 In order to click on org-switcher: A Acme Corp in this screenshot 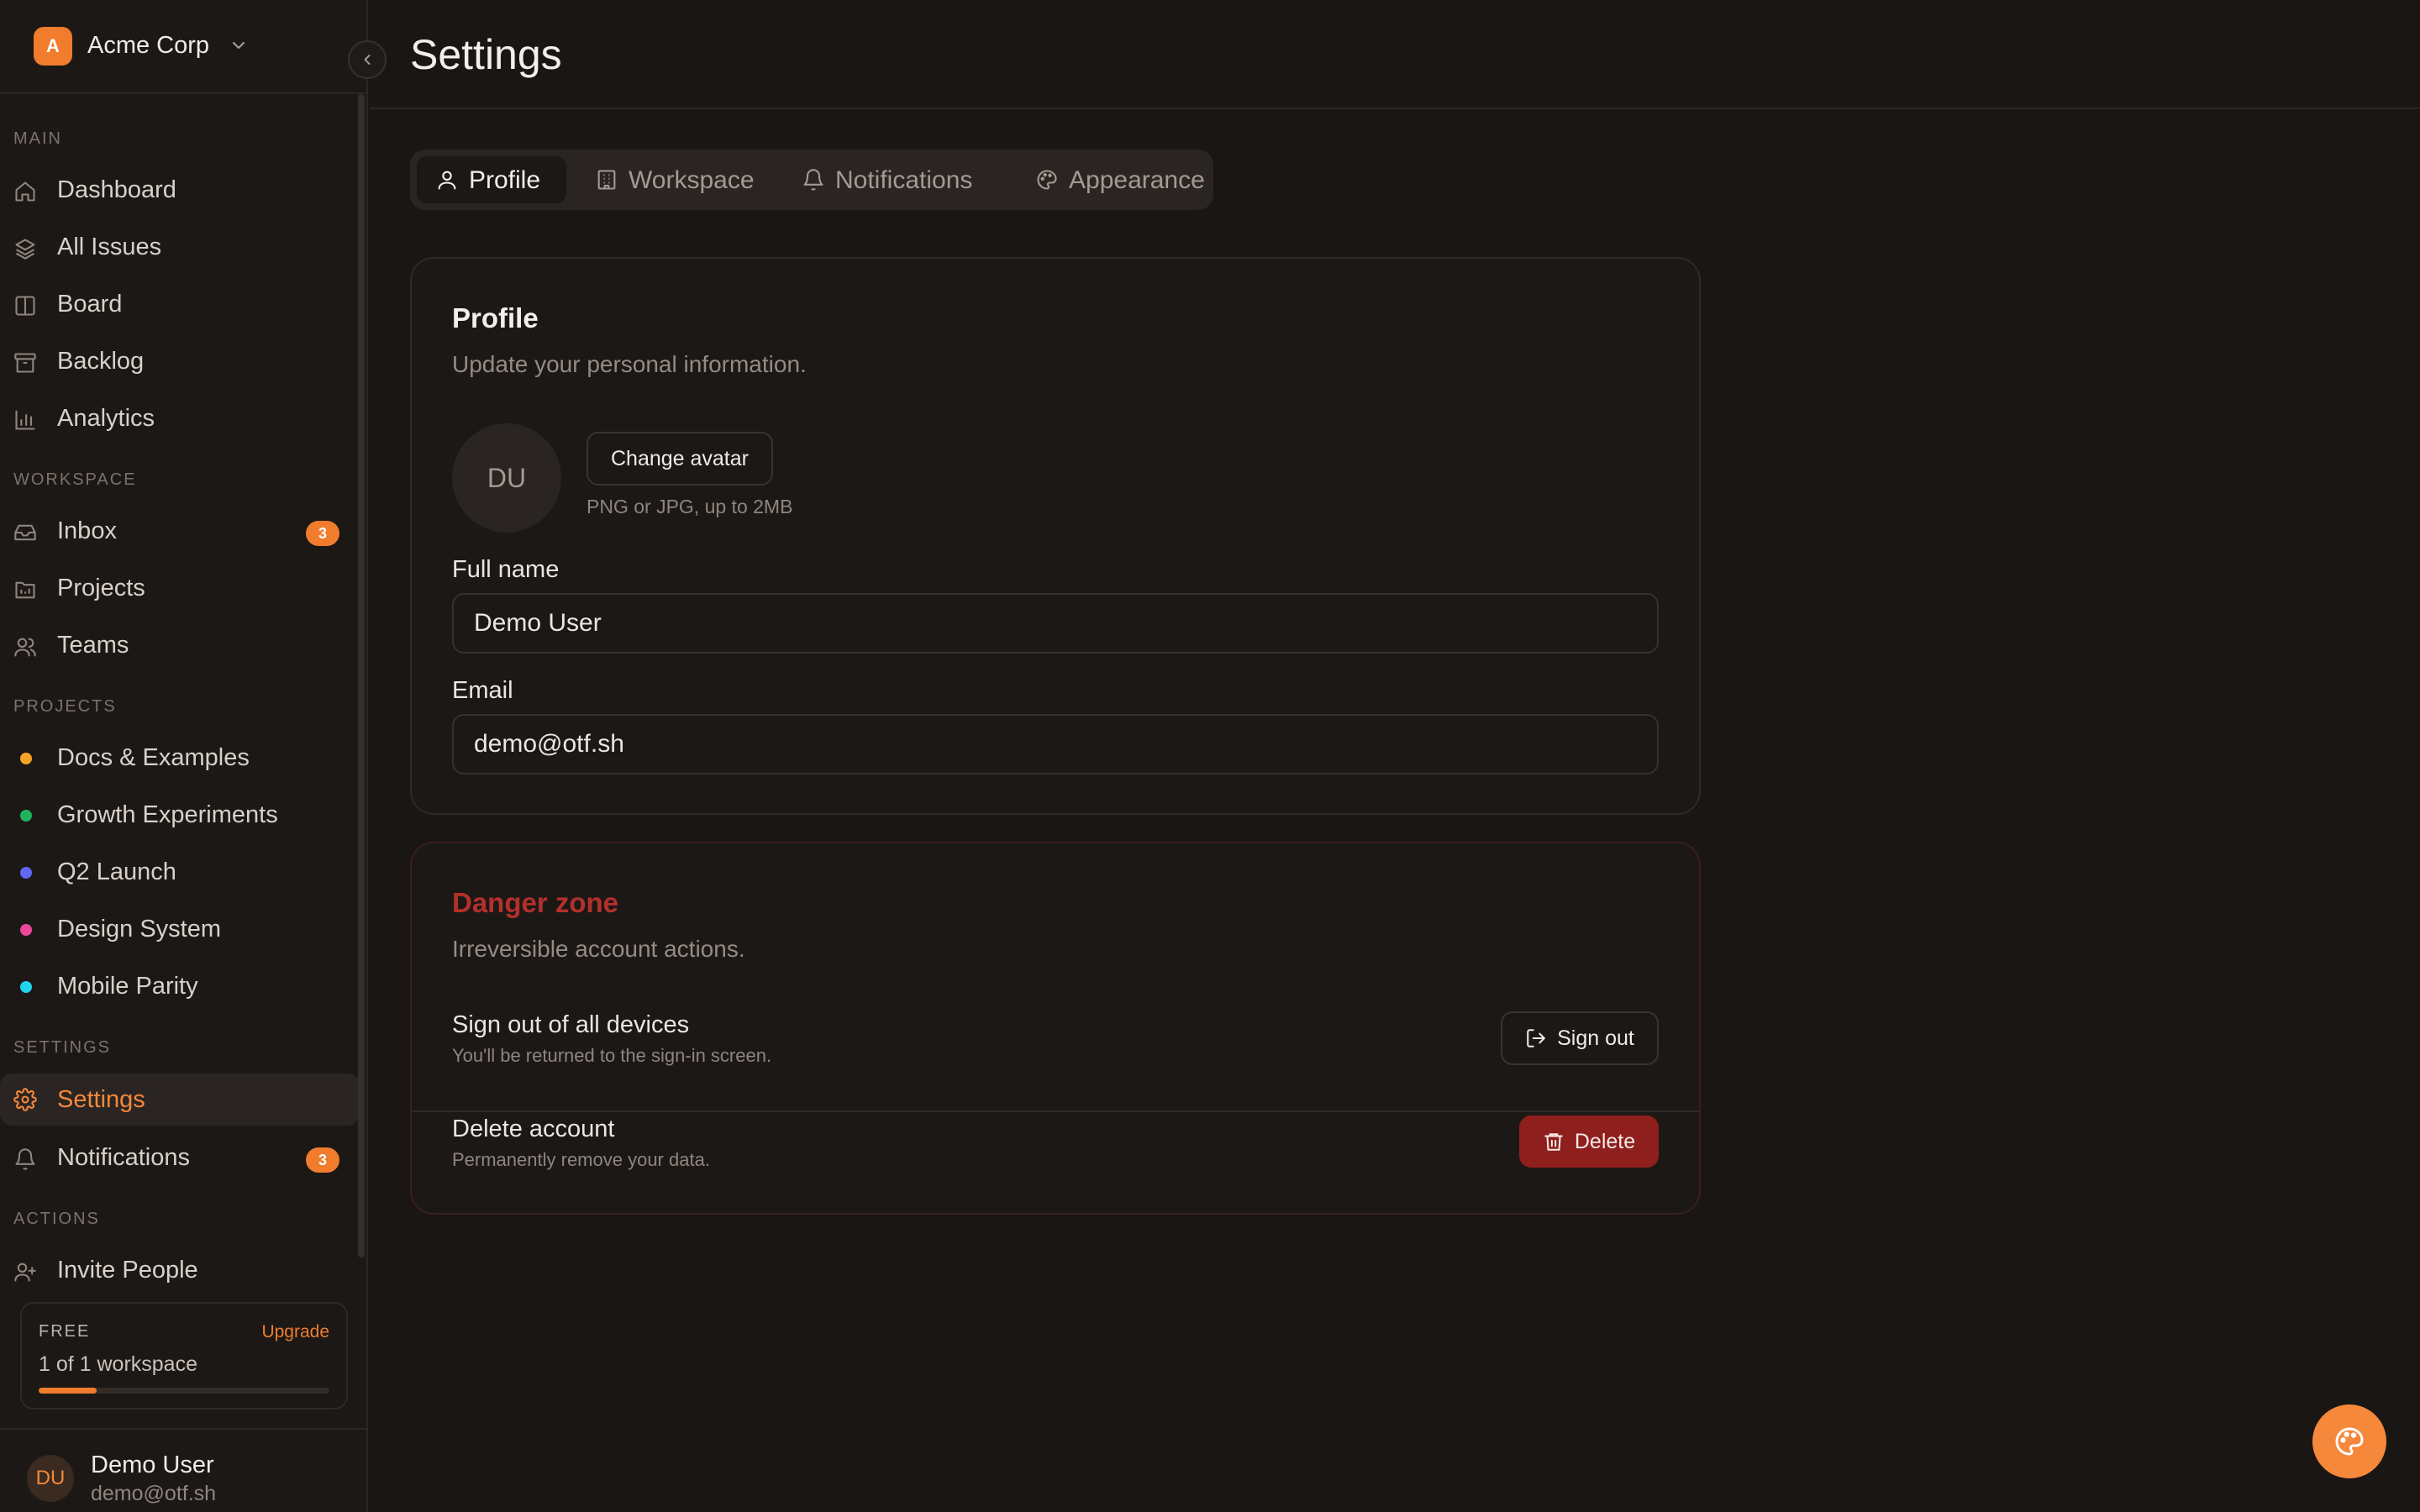, I will do `click(184, 47)`.